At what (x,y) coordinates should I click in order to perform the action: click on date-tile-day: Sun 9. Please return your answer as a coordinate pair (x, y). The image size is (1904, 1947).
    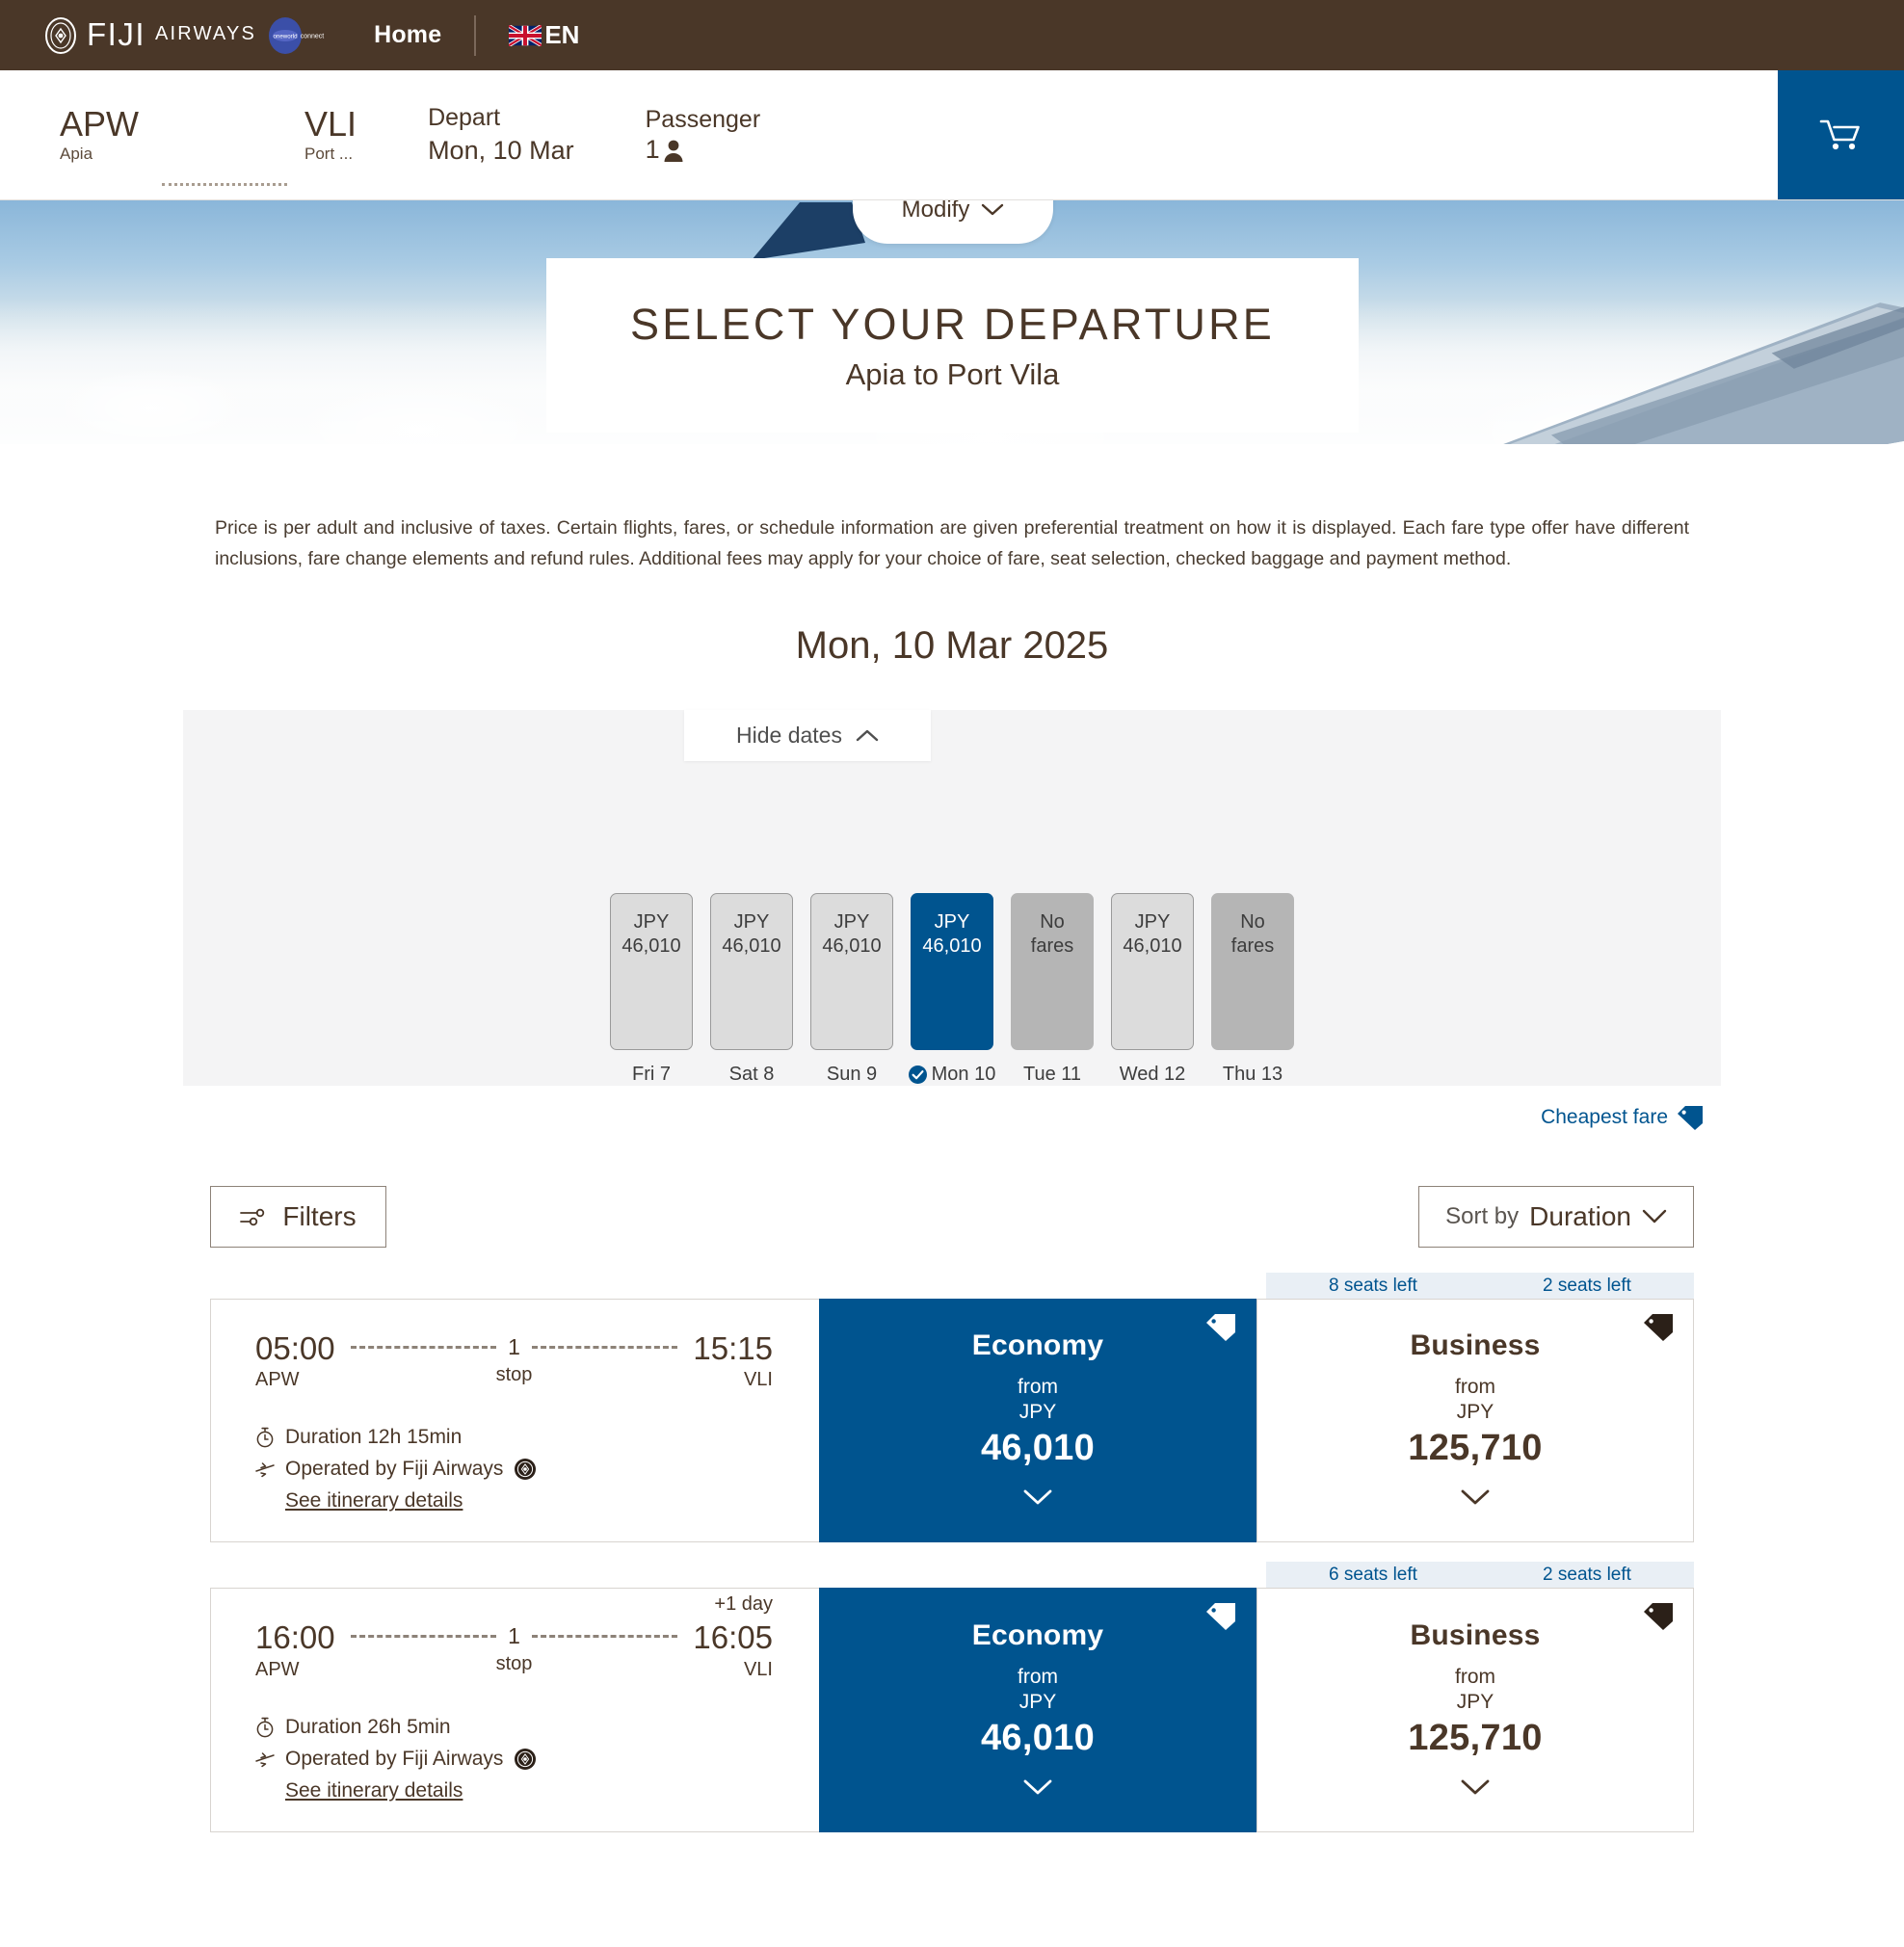
    Looking at the image, I should click on (852, 1075).